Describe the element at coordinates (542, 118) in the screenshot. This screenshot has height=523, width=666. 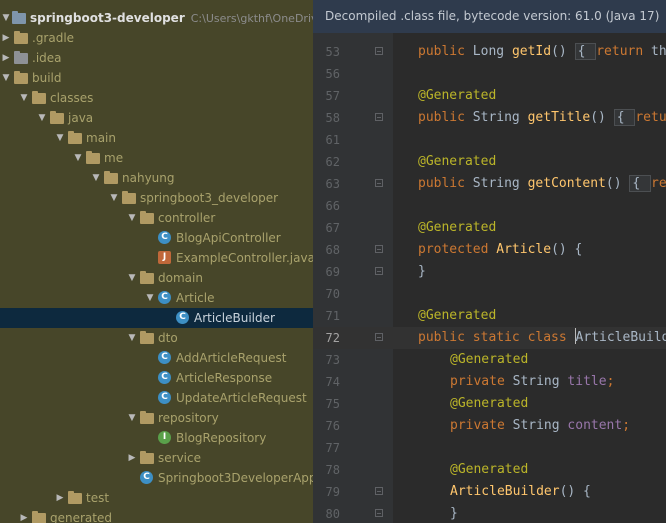
I see `code-text: public String getTitle() { return` at that location.